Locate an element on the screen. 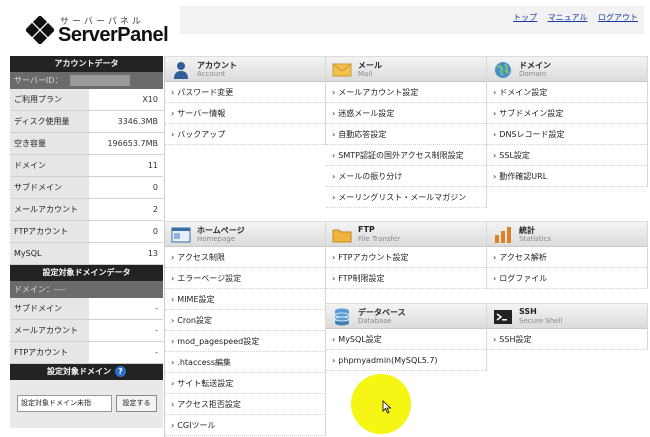 This screenshot has height=437, width=650. menu-access-deny: アクセス拒否設定 is located at coordinates (245, 404).